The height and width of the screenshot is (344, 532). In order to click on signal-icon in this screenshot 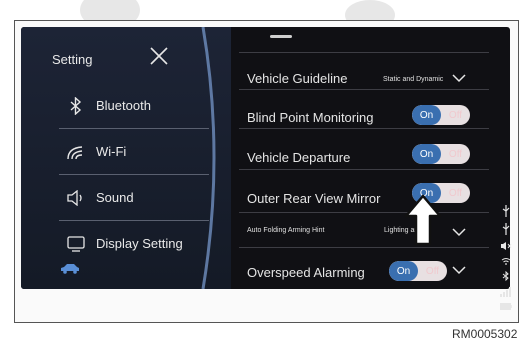, I will do `click(506, 292)`.